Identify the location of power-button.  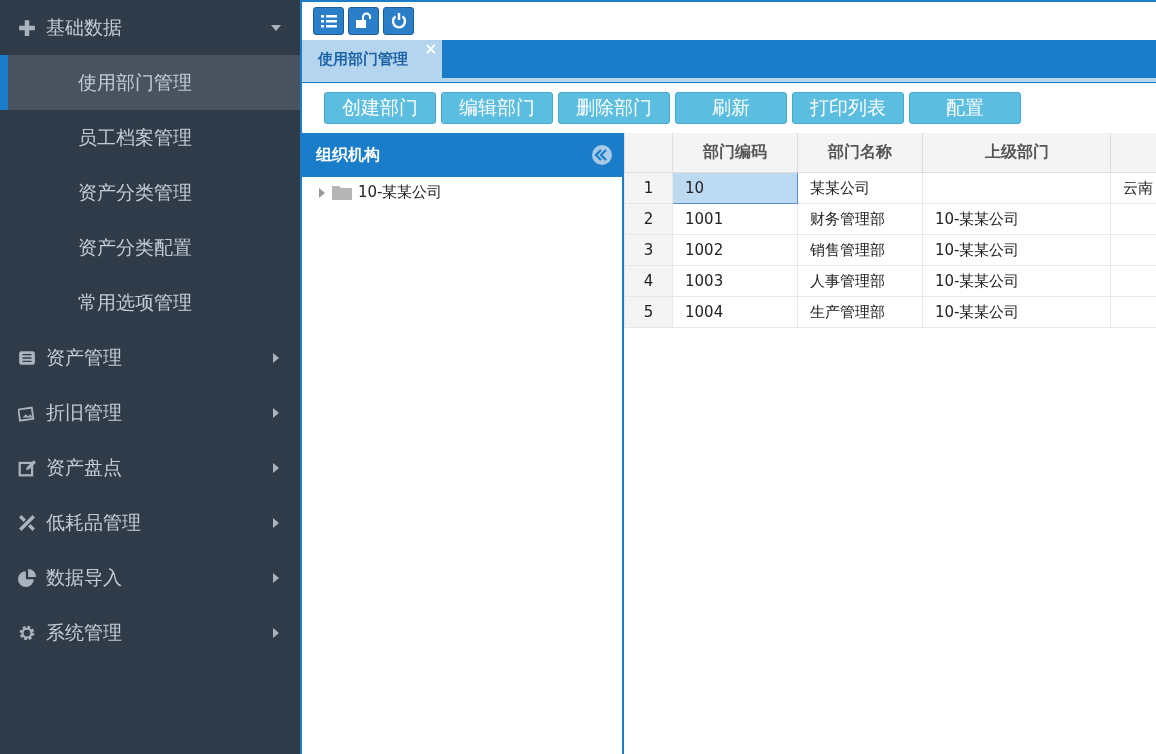
(398, 21).